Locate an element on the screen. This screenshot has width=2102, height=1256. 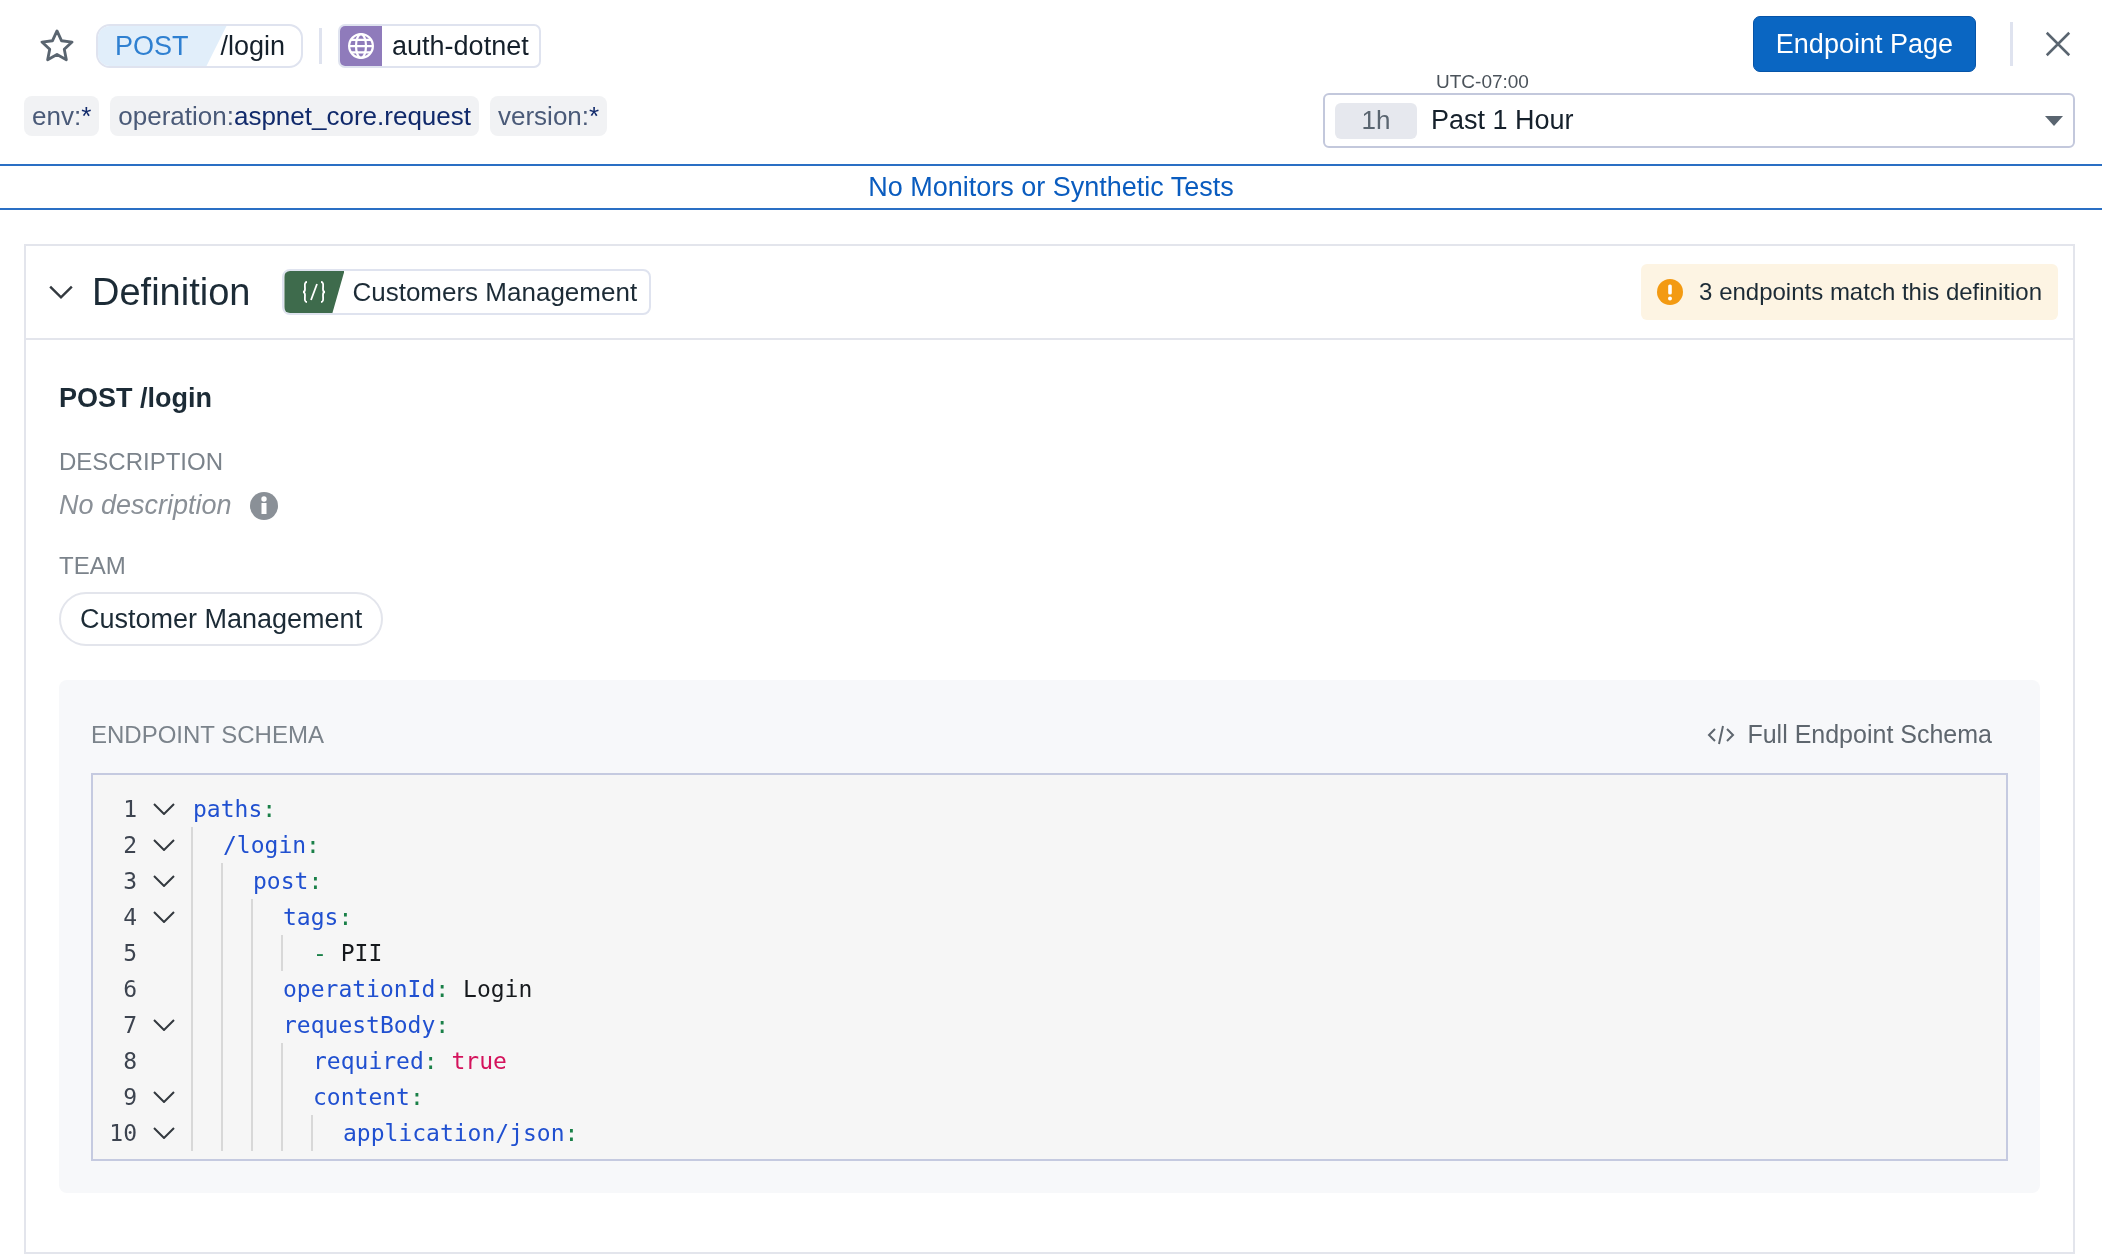
line-number: 1 is located at coordinates (129, 809).